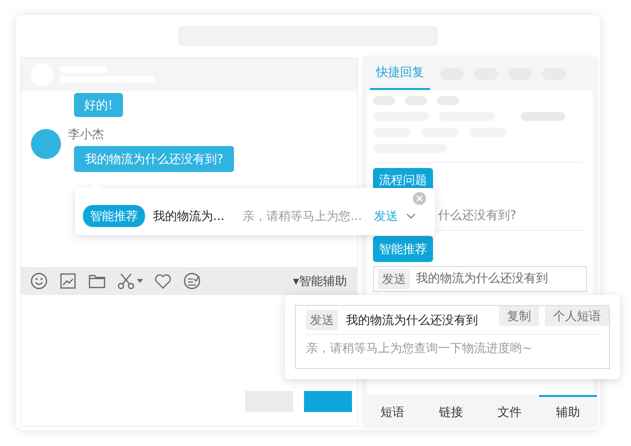 The width and height of the screenshot is (631, 446). What do you see at coordinates (403, 249) in the screenshot?
I see `recommend-button: 智能推荐` at bounding box center [403, 249].